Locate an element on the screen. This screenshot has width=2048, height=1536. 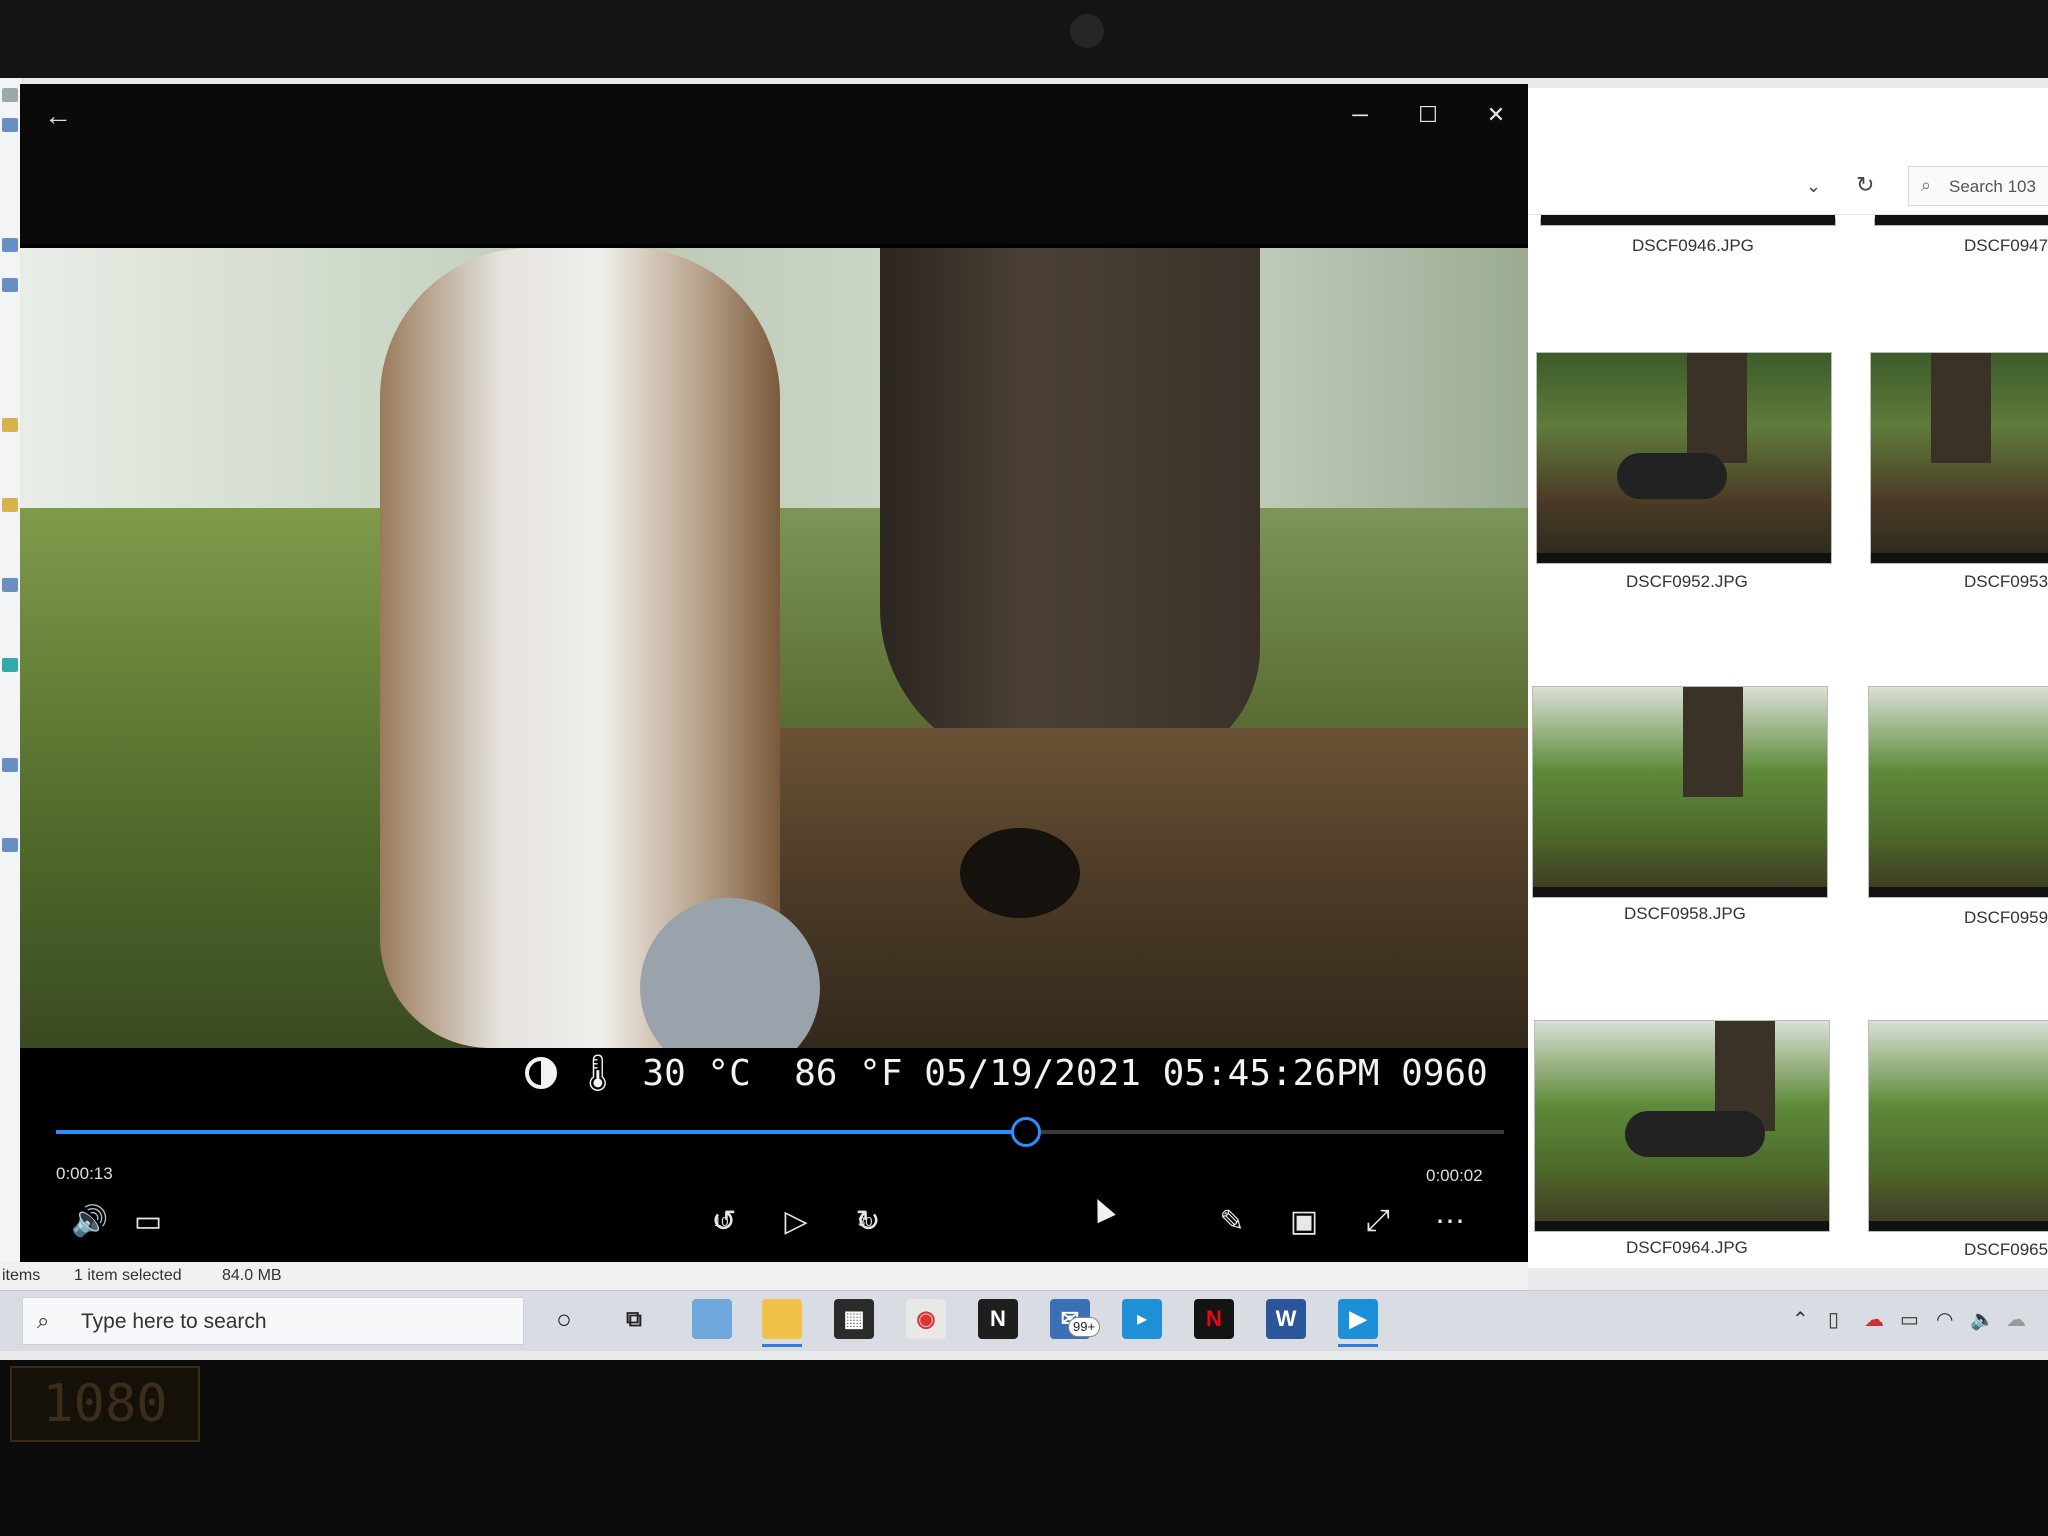
forward-30-button: ↻ 30 is located at coordinates (868, 1221).